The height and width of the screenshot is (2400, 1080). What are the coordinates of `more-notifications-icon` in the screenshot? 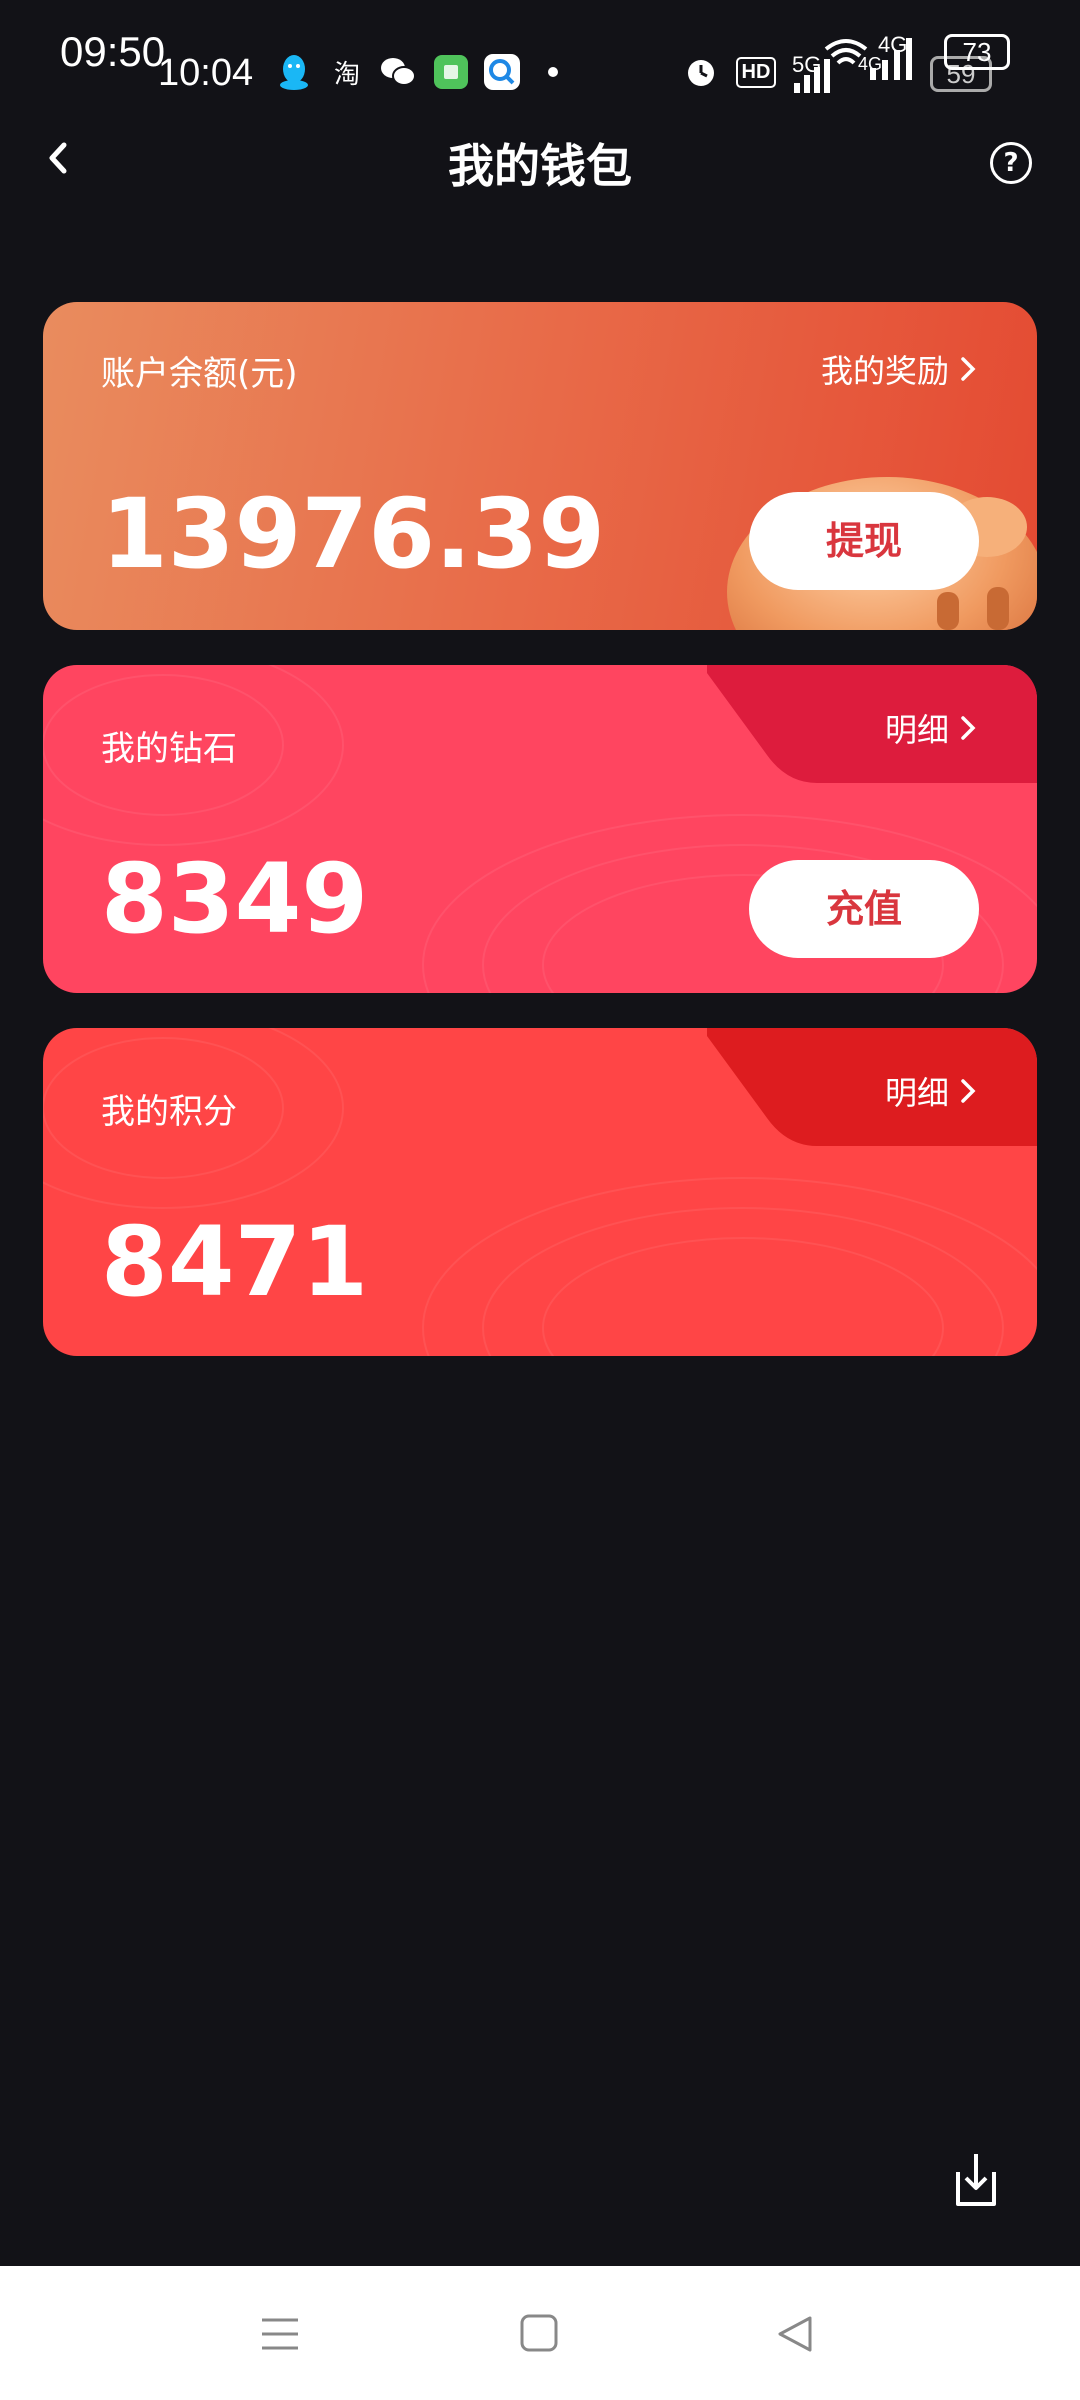 It's located at (553, 72).